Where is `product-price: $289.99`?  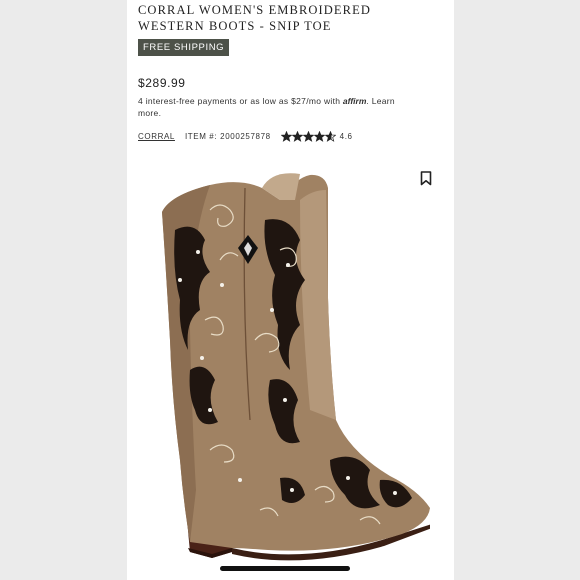
product-price: $289.99 is located at coordinates (162, 83).